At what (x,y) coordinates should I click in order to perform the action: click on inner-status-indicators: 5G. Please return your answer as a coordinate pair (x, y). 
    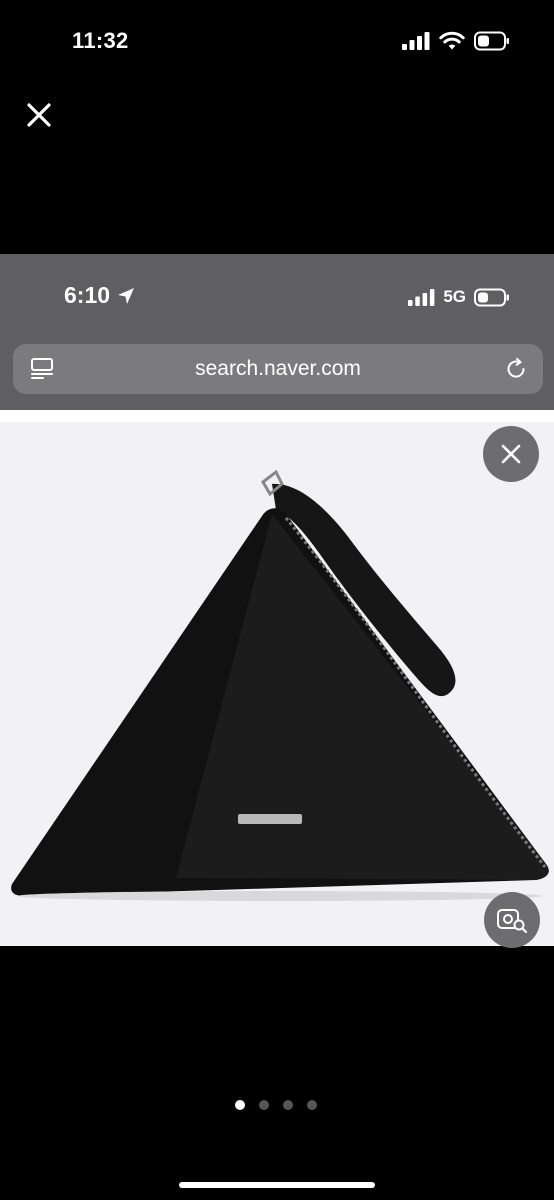
    Looking at the image, I should click on (459, 297).